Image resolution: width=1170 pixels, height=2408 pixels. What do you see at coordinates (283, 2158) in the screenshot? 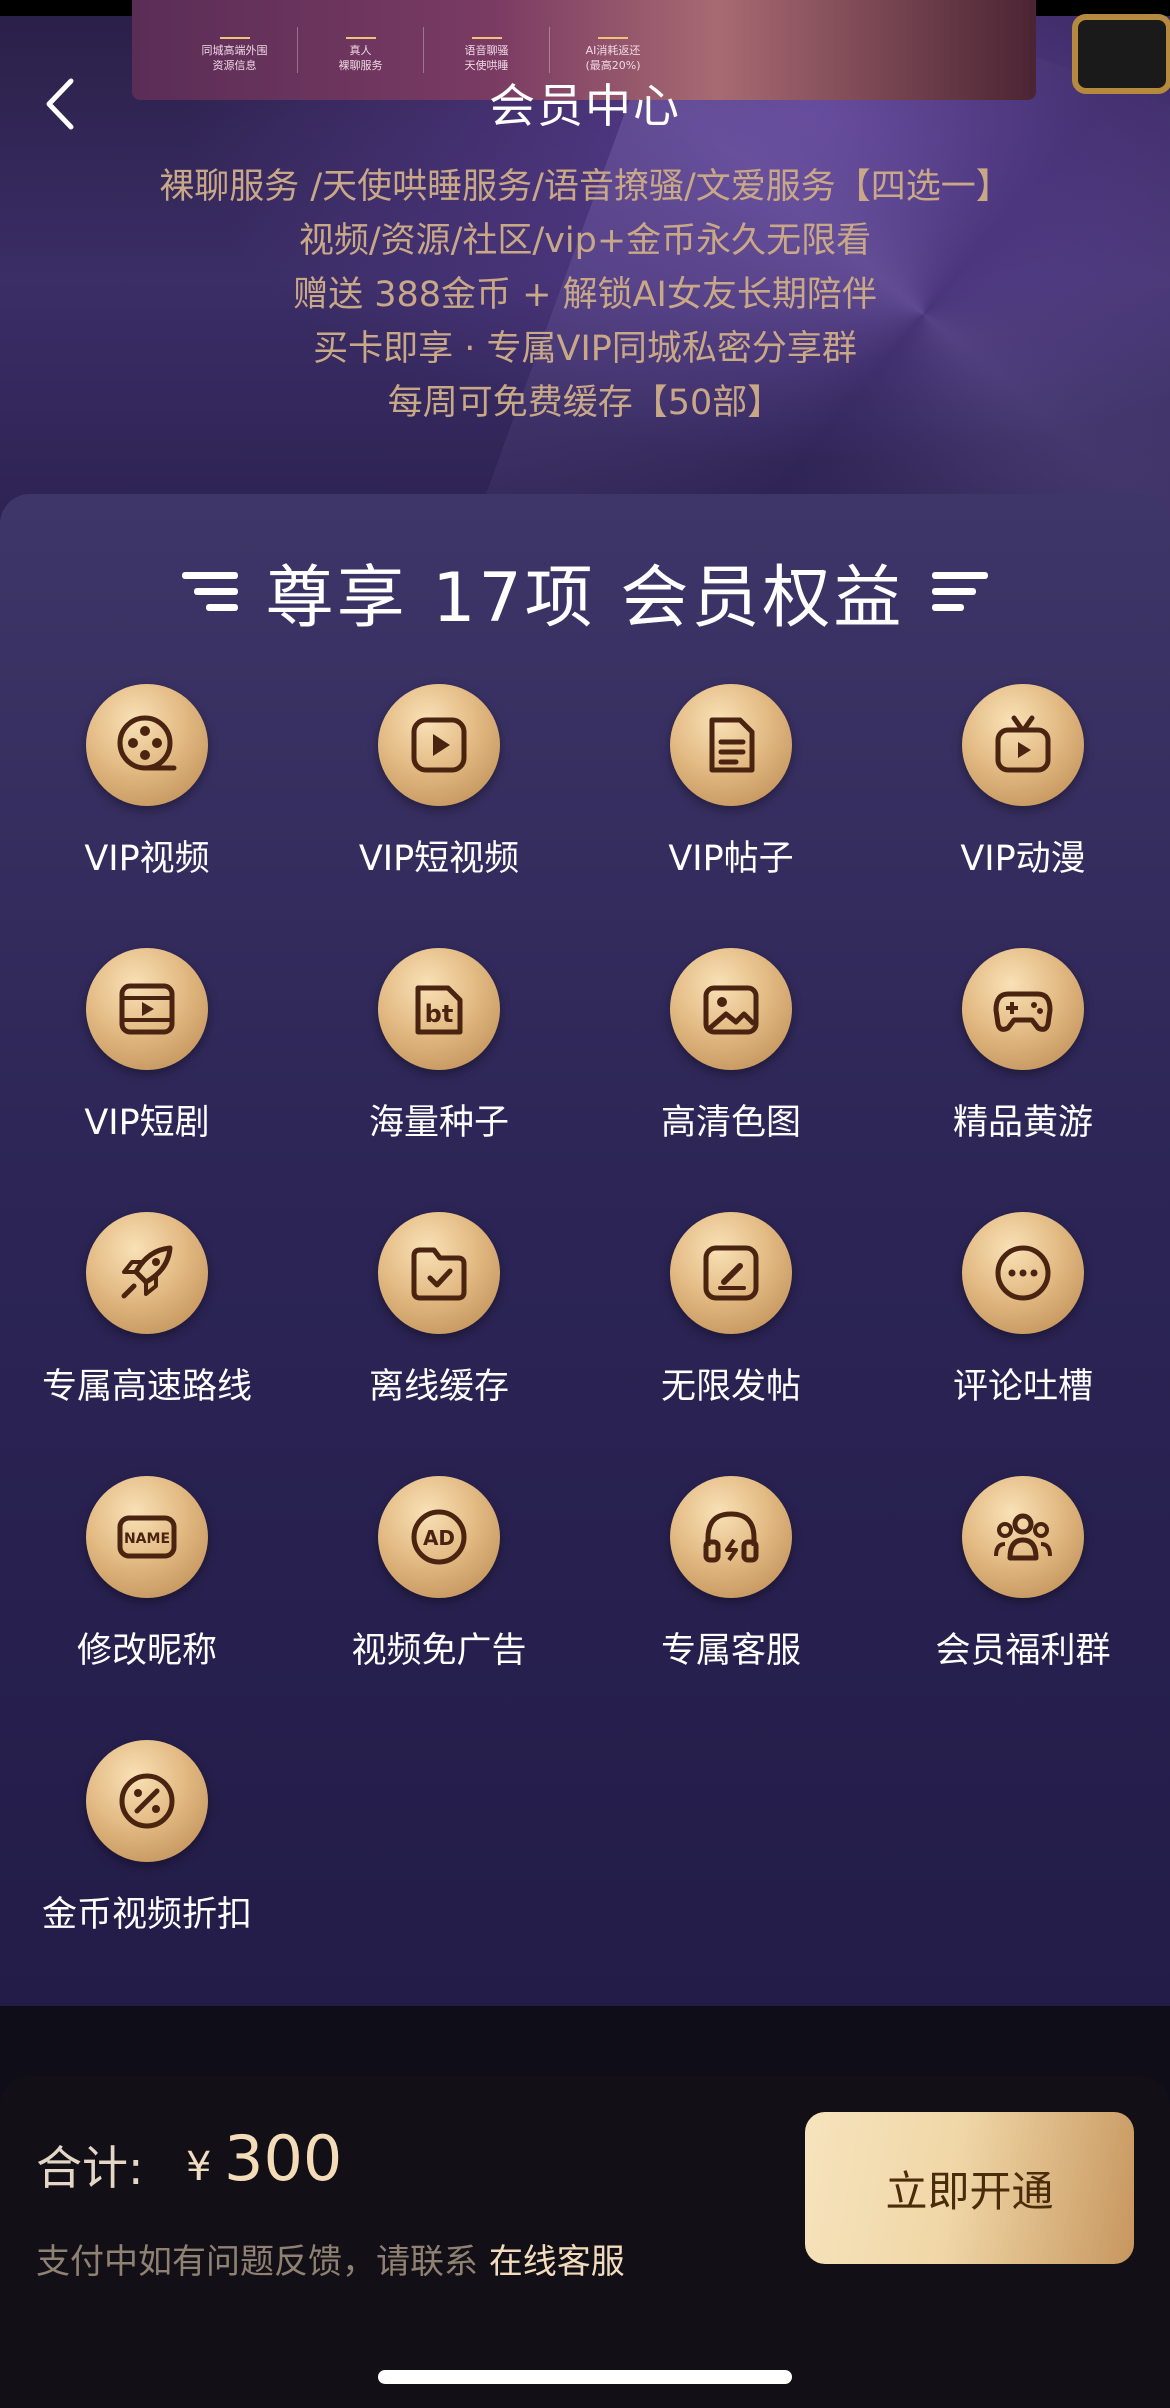
I see `total-amount: 300` at bounding box center [283, 2158].